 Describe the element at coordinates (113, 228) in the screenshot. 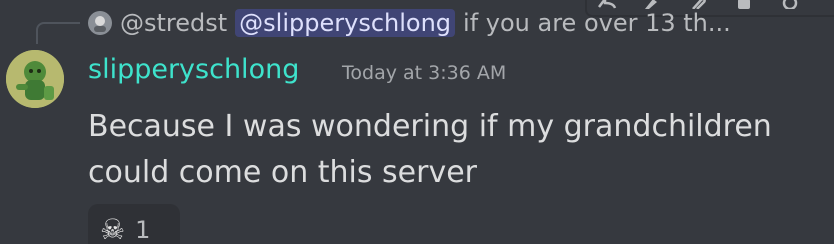

I see `skull-crossbones-icon: ☠` at that location.